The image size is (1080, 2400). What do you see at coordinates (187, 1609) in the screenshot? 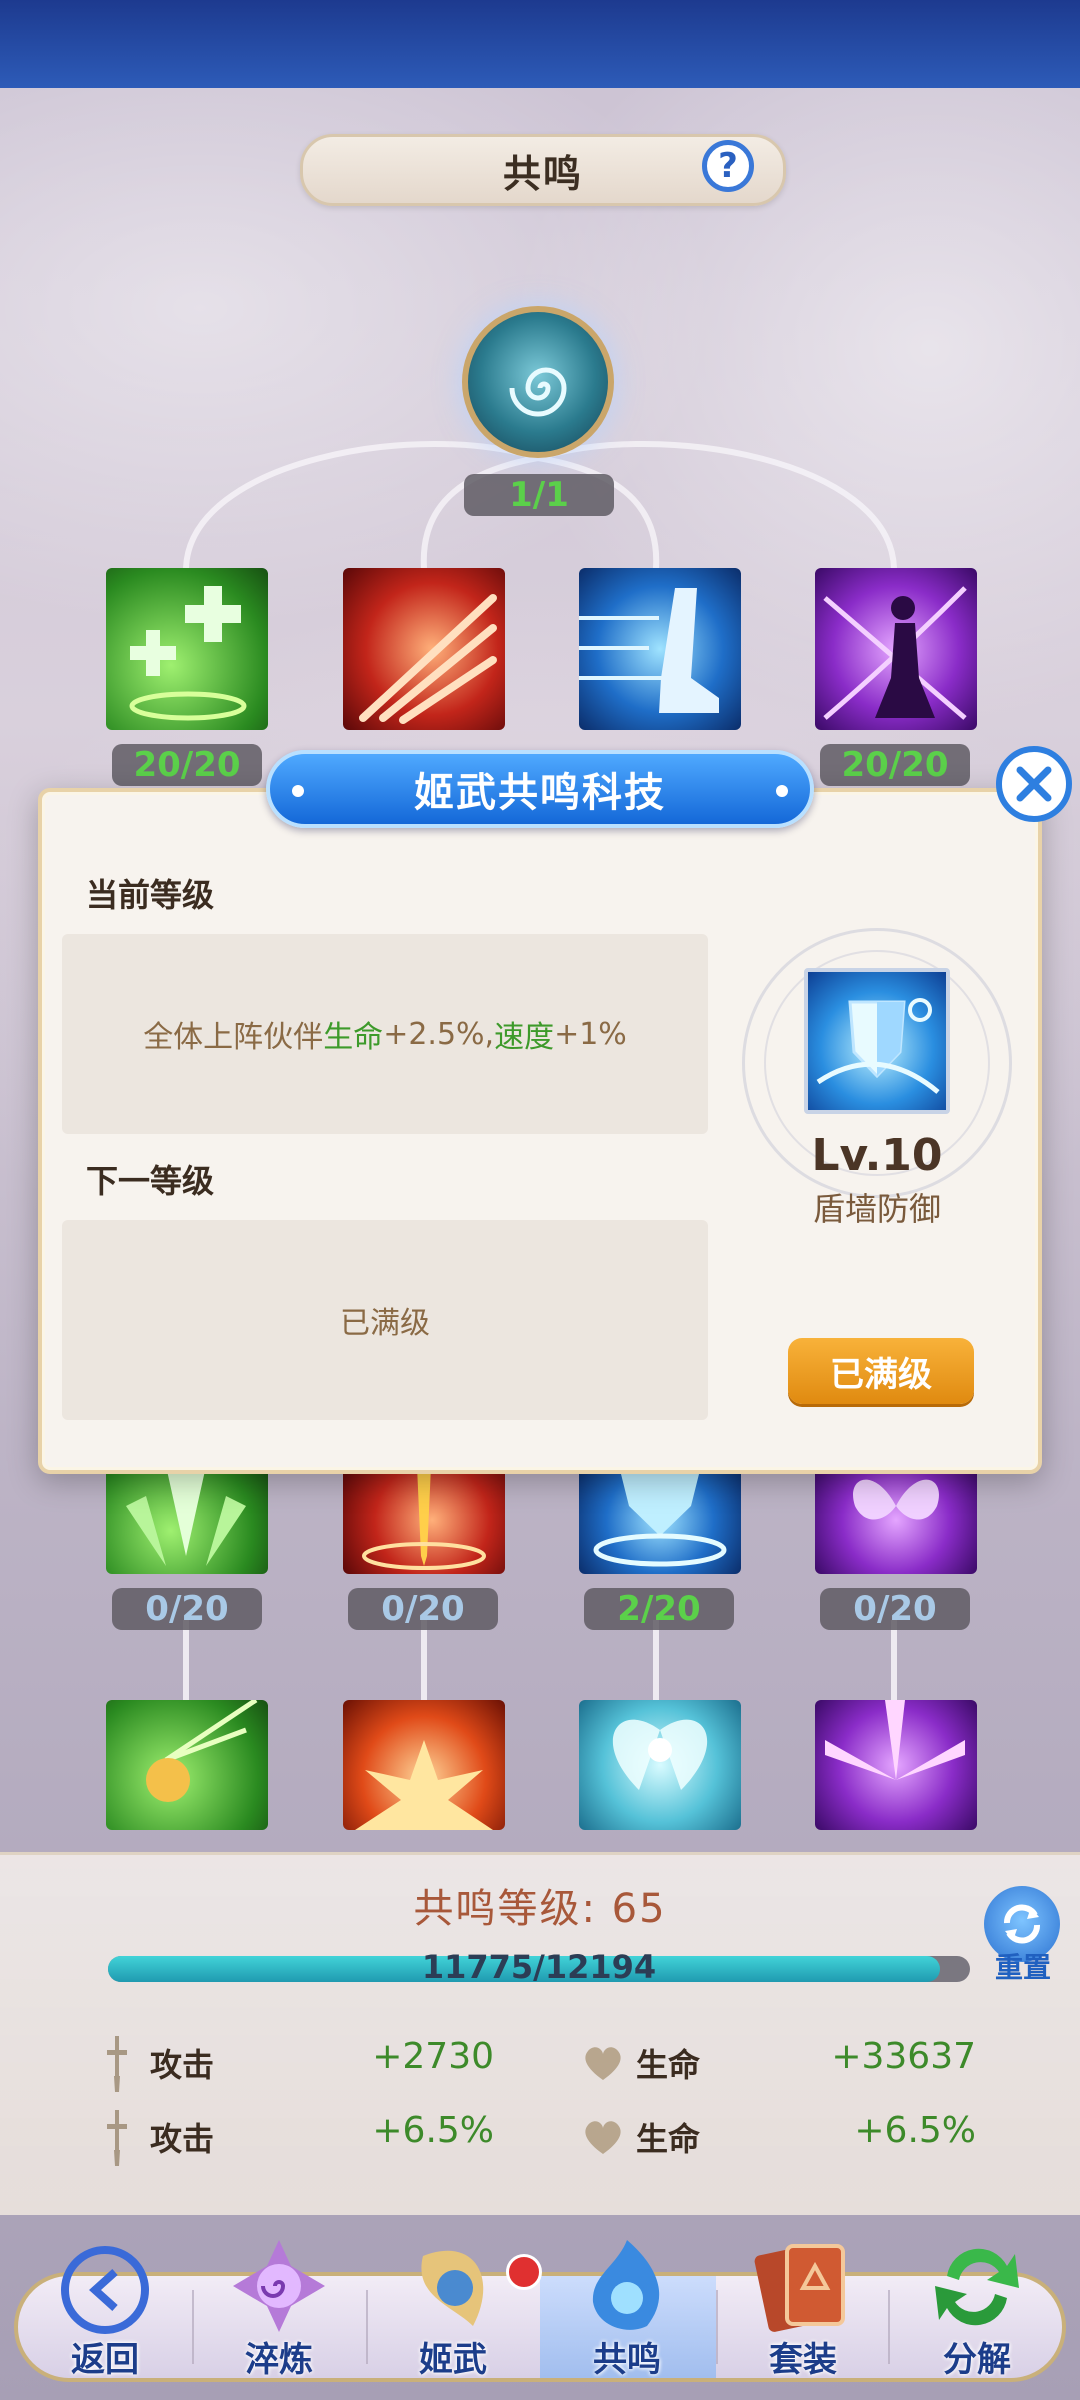
I see `tier2-count-1: 0/20` at bounding box center [187, 1609].